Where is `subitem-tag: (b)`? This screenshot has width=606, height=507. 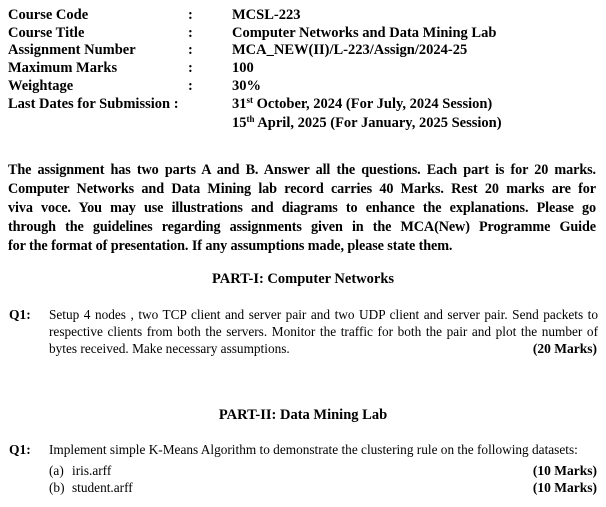 subitem-tag: (b) is located at coordinates (57, 487).